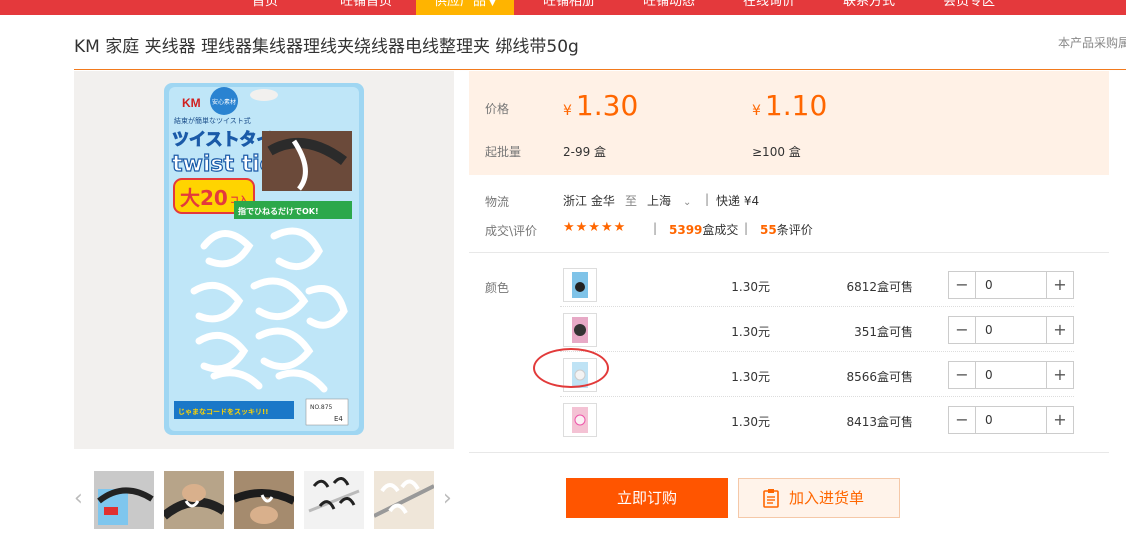 This screenshot has height=539, width=1126. What do you see at coordinates (647, 498) in the screenshot?
I see `order-now-button: 立即订购` at bounding box center [647, 498].